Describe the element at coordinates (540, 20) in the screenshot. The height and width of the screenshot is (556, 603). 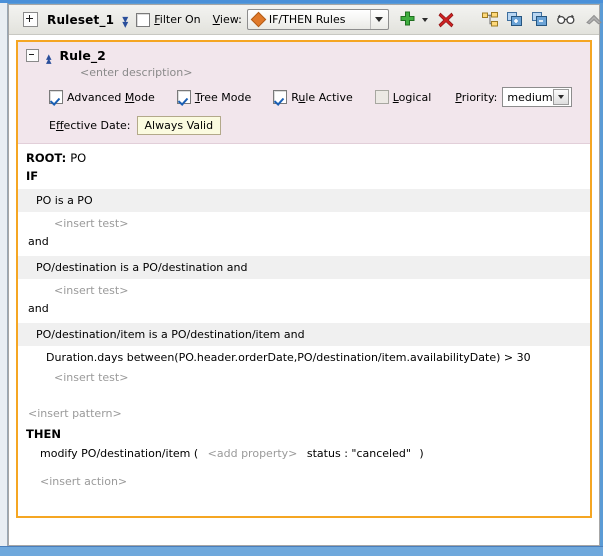
I see `remove-from-group-icon` at that location.